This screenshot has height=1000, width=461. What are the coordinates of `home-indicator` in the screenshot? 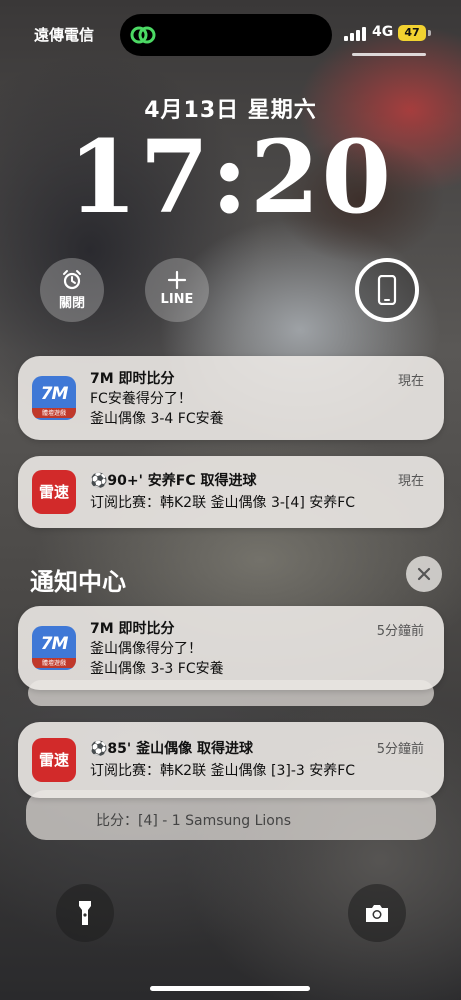 It's located at (230, 988).